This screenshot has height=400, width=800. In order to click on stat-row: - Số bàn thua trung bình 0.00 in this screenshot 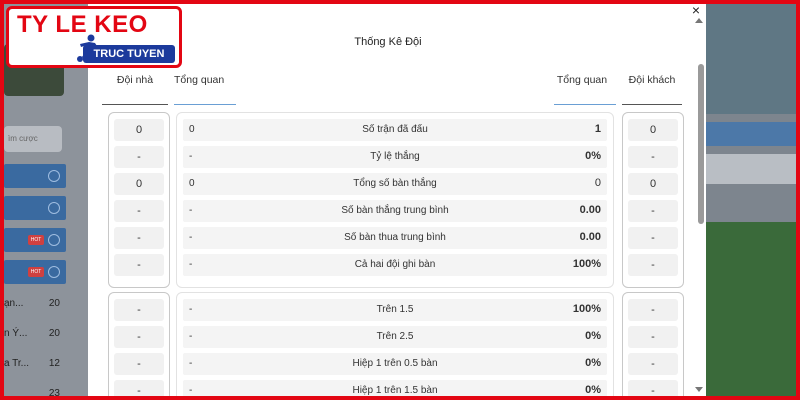, I will do `click(395, 238)`.